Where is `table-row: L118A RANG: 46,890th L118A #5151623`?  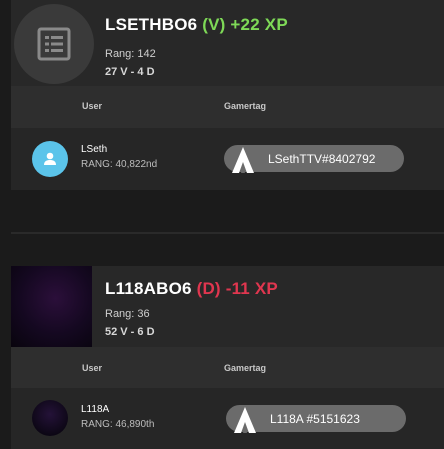 table-row: L118A RANG: 46,890th L118A #5151623 is located at coordinates (227, 418).